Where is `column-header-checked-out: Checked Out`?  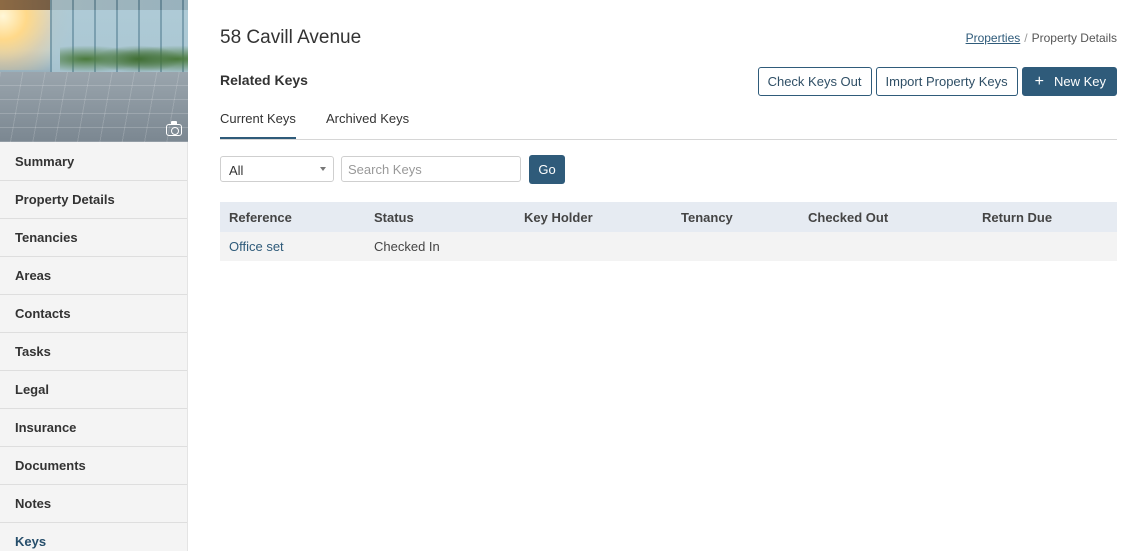
column-header-checked-out: Checked Out is located at coordinates (886, 217).